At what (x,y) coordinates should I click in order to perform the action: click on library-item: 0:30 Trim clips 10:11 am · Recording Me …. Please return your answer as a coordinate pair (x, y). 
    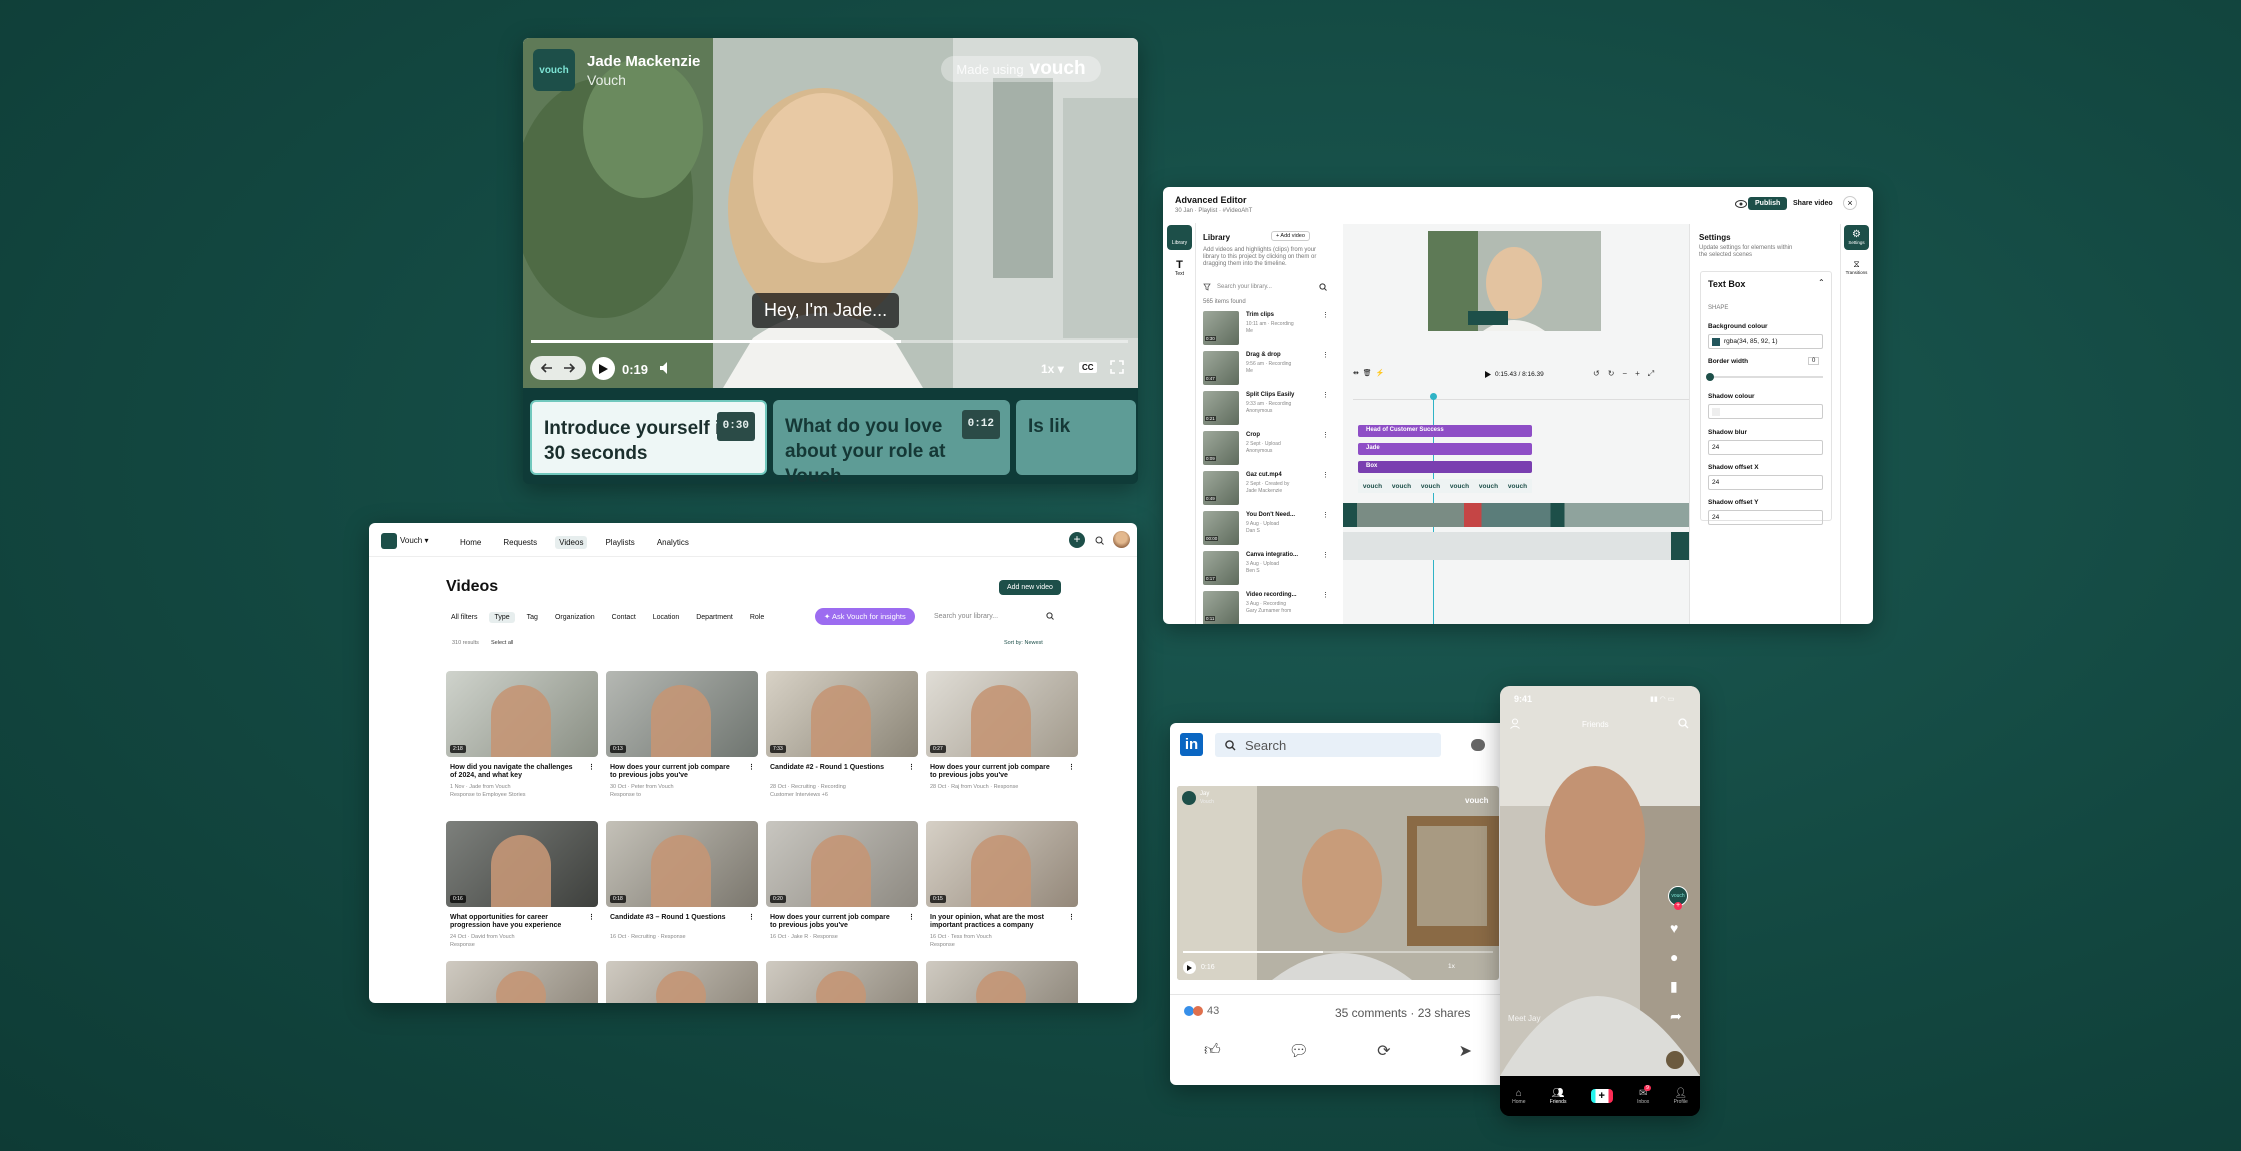
    Looking at the image, I should click on (1266, 329).